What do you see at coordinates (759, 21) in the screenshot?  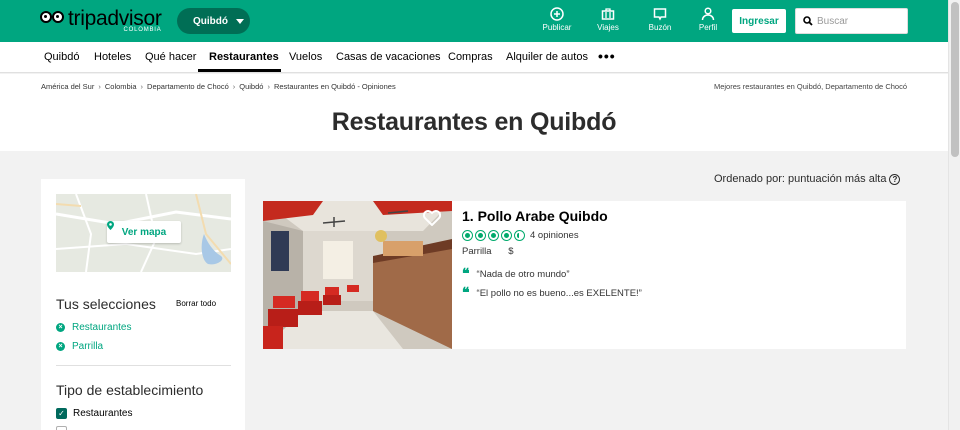 I see `login-button: Ingresar` at bounding box center [759, 21].